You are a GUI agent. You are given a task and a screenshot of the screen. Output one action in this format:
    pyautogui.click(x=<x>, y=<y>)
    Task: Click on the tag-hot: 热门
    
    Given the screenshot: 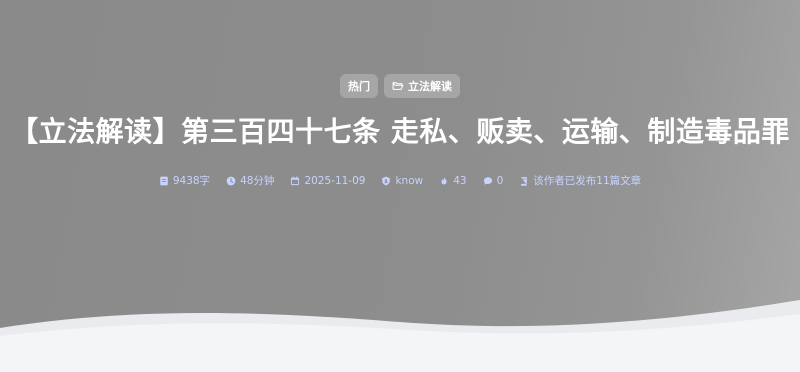 What is the action you would take?
    pyautogui.click(x=359, y=86)
    